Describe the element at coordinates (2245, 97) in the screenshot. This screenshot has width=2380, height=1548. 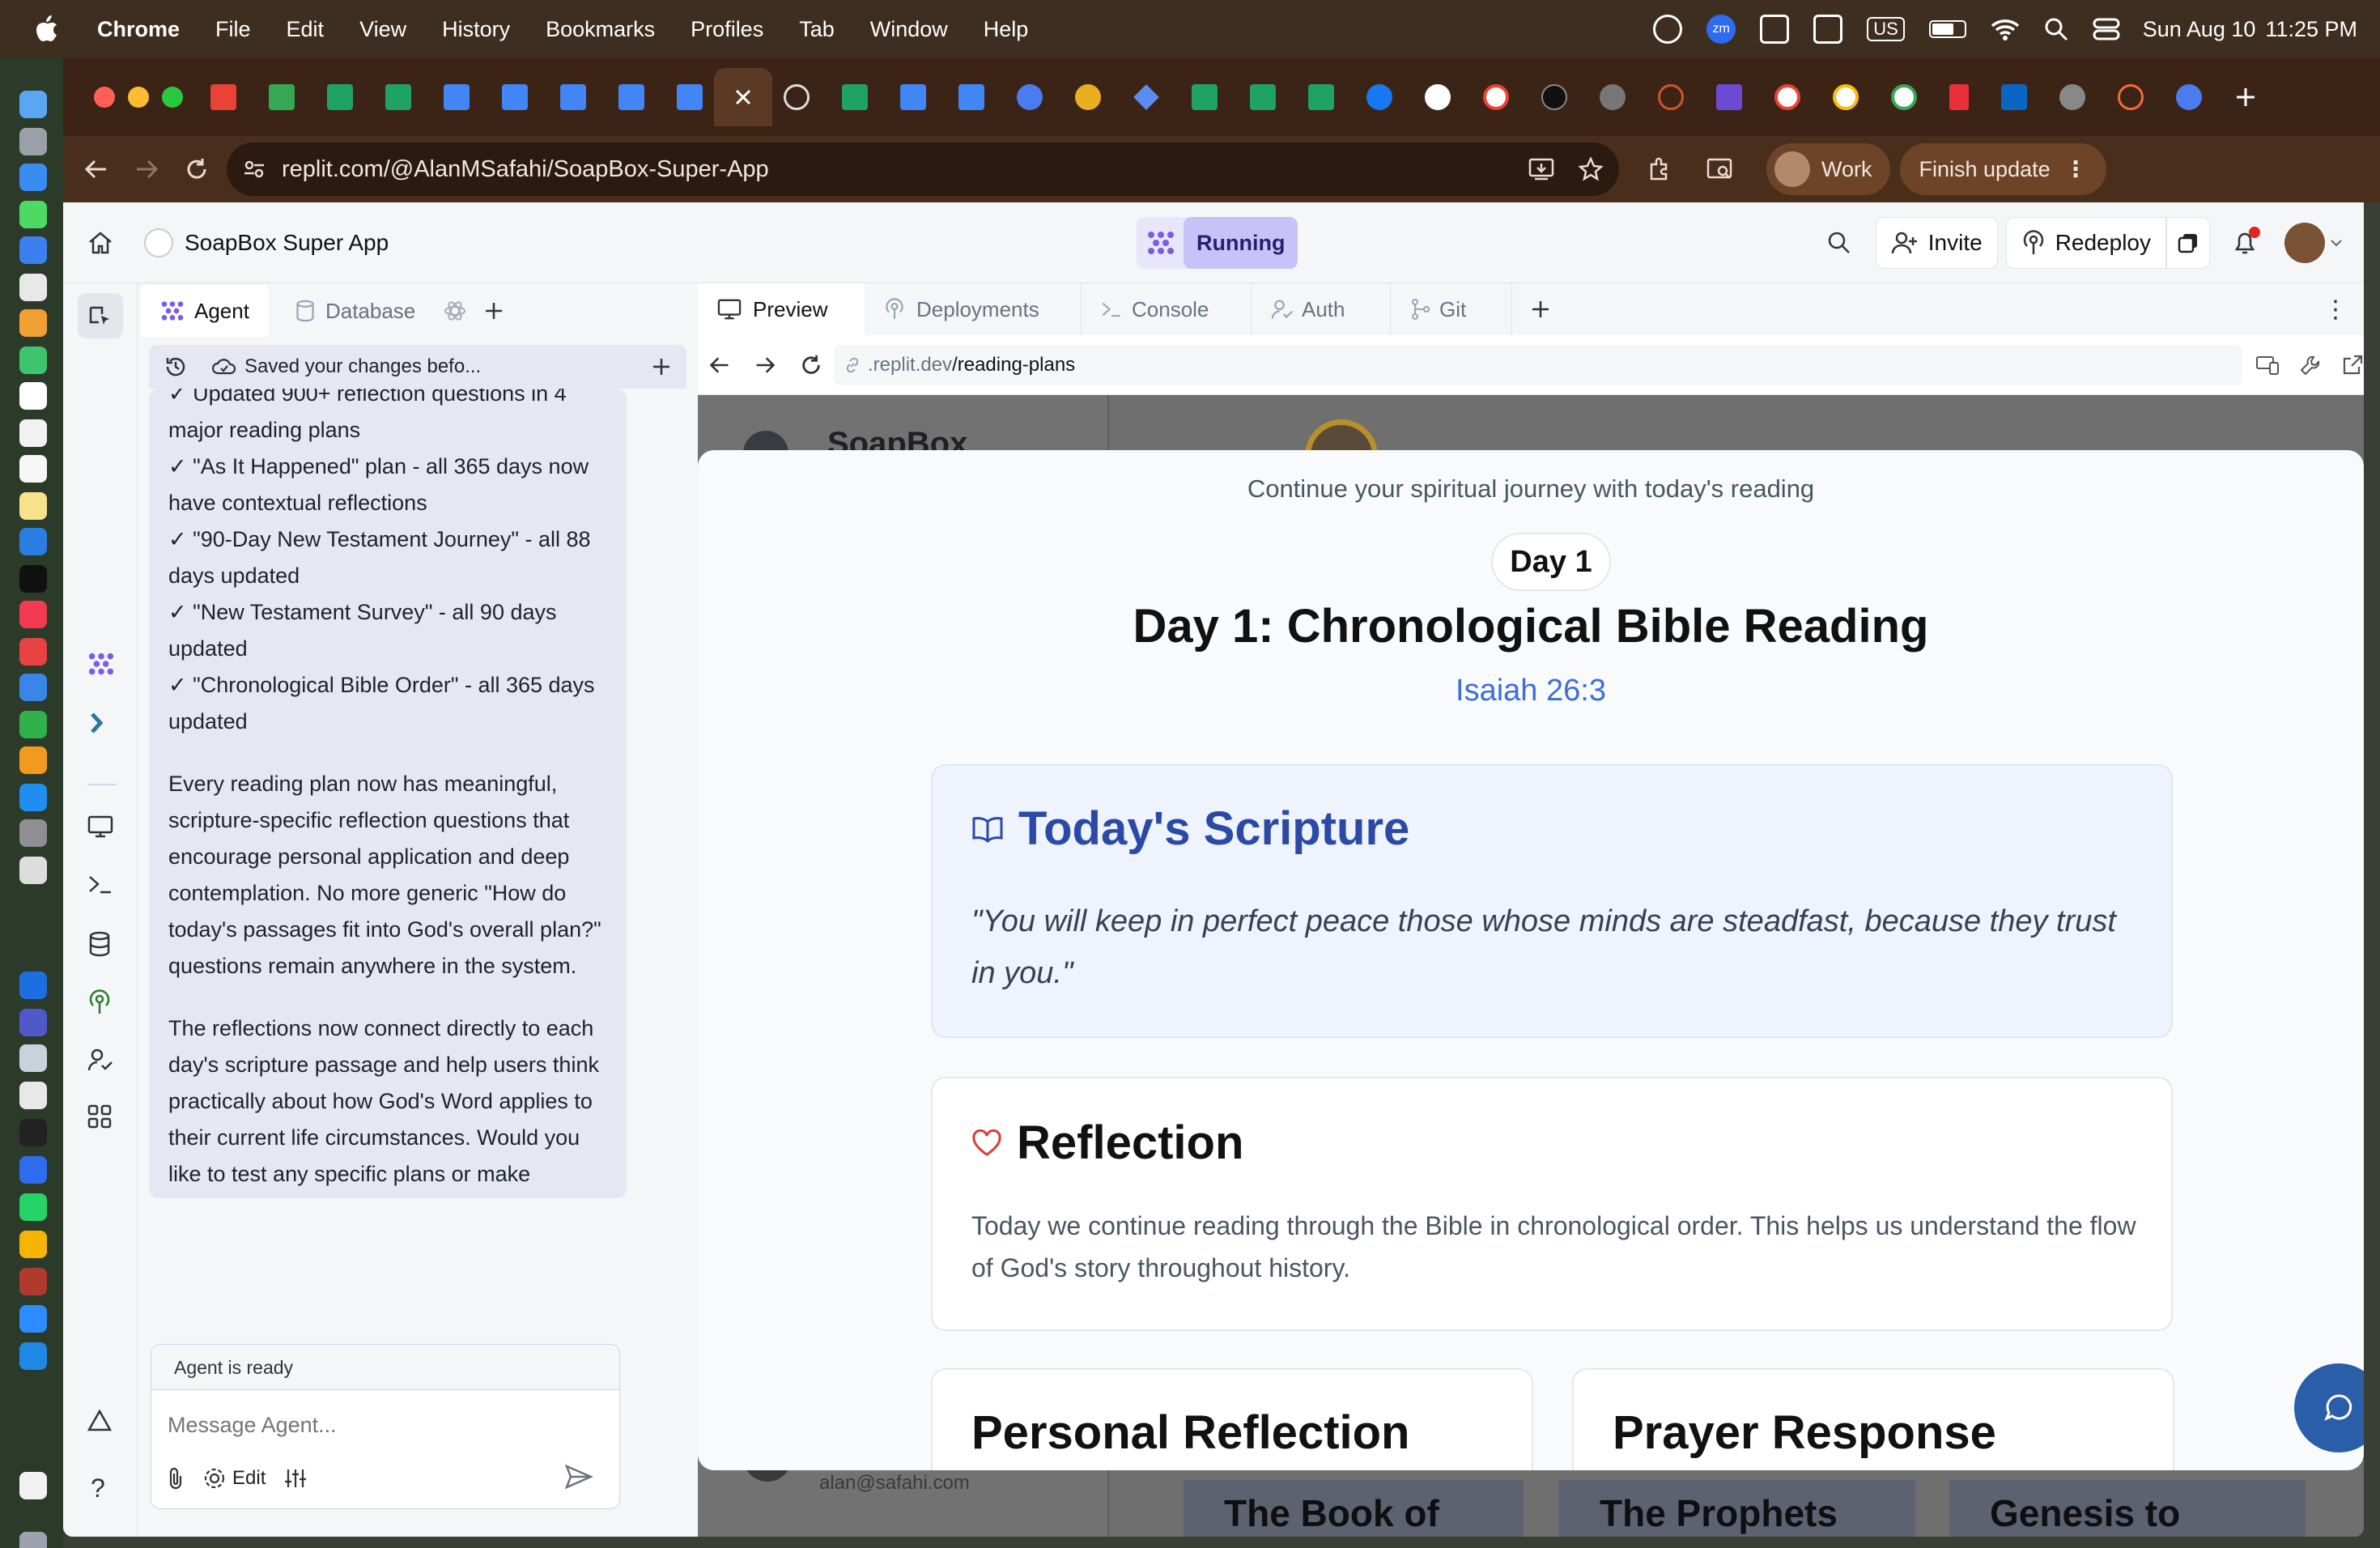
I see `new-tab-icon` at that location.